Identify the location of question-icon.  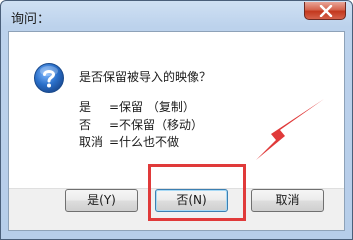
(49, 78).